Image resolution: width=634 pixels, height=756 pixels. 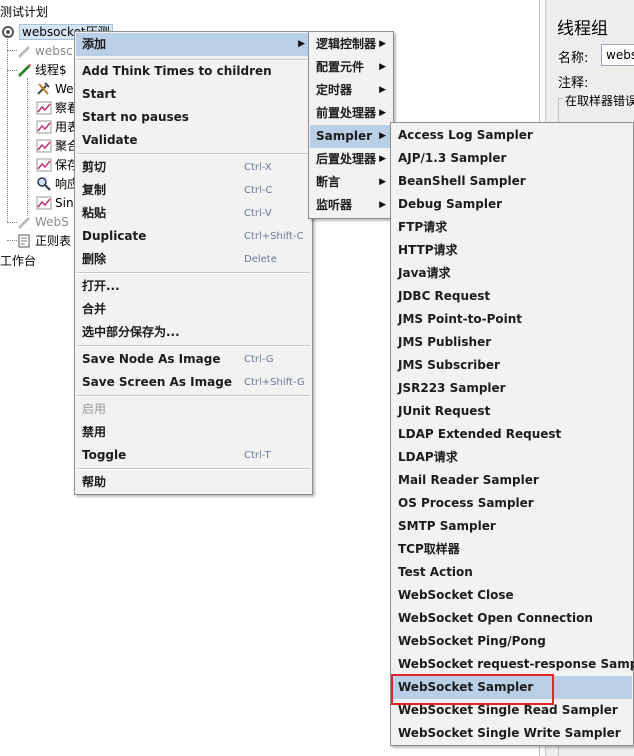 I want to click on menu-item-label: Debug Sampler, so click(x=450, y=204).